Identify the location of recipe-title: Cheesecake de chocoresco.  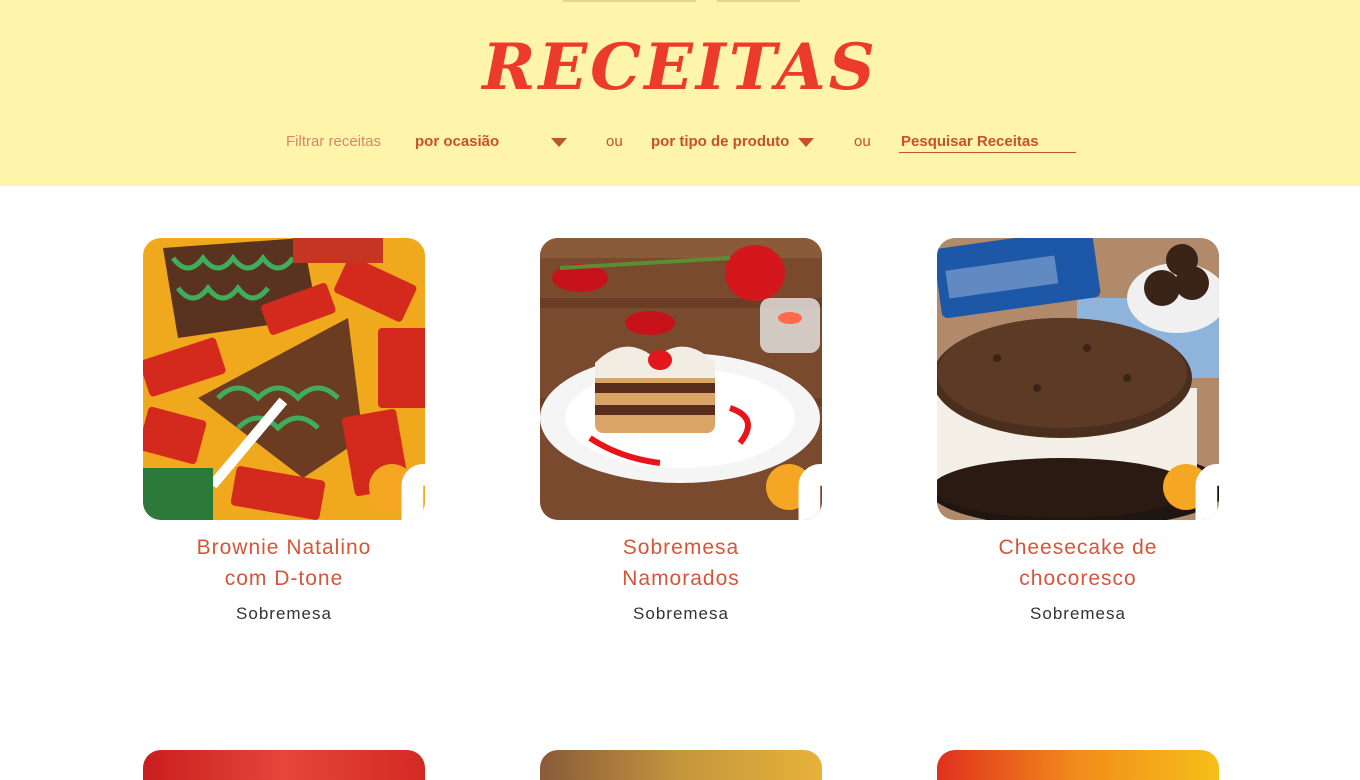
(1078, 563).